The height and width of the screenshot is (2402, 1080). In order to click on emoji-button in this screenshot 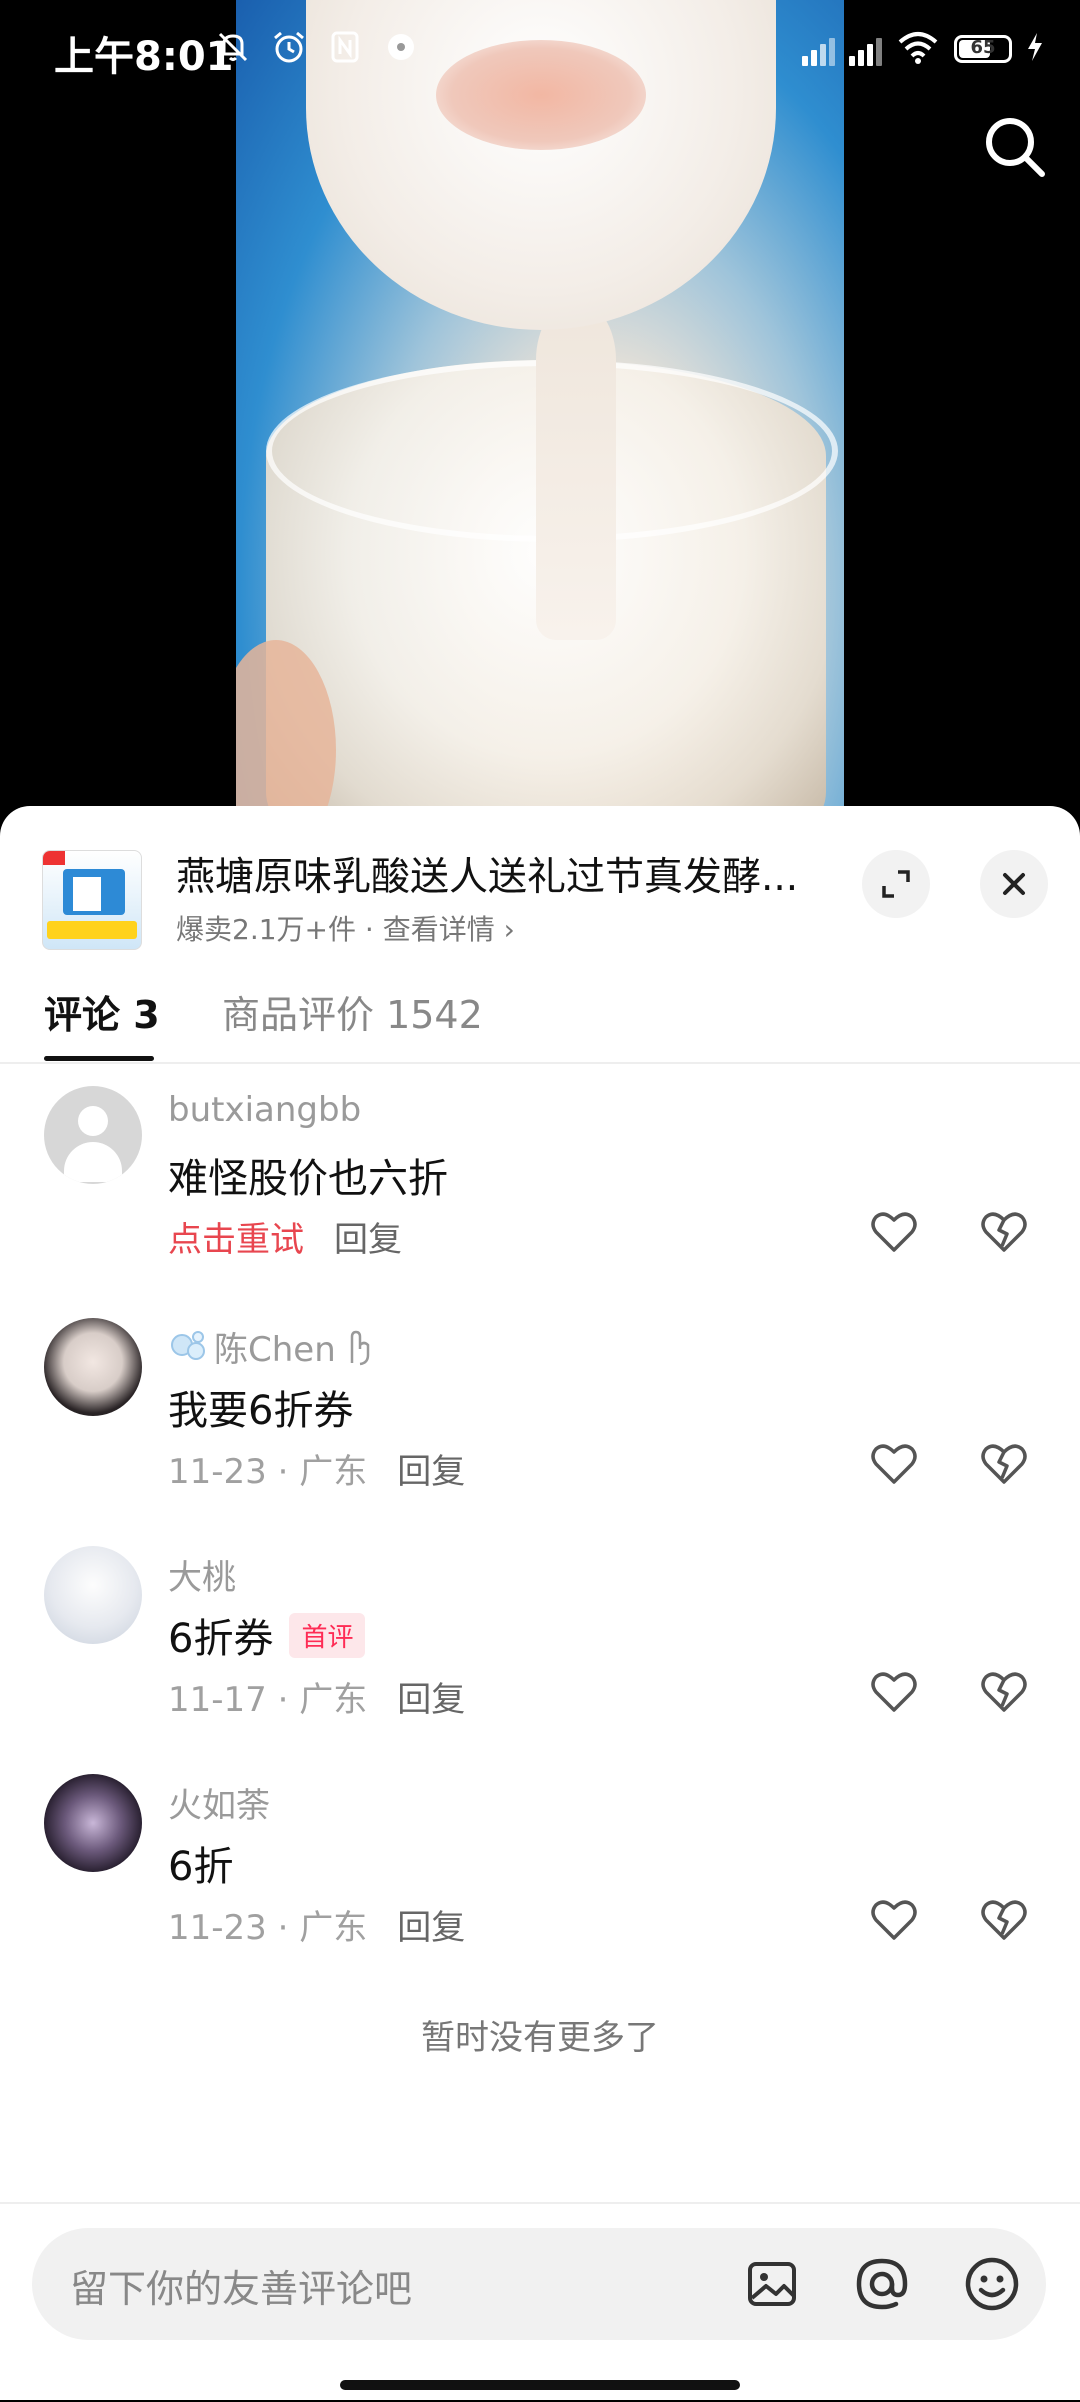, I will do `click(992, 2284)`.